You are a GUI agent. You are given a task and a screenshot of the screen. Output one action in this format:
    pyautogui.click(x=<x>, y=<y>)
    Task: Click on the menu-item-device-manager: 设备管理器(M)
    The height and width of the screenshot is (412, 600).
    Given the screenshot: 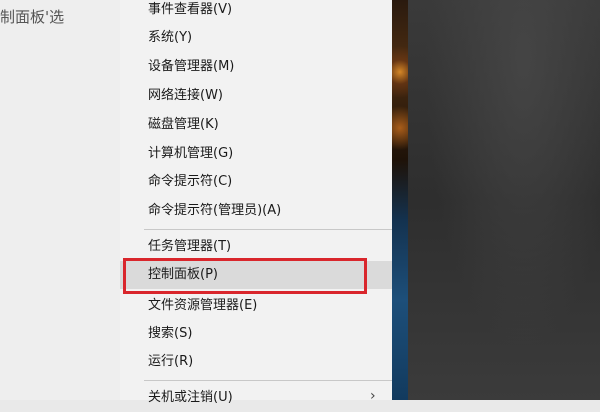 What is the action you would take?
    pyautogui.click(x=256, y=67)
    